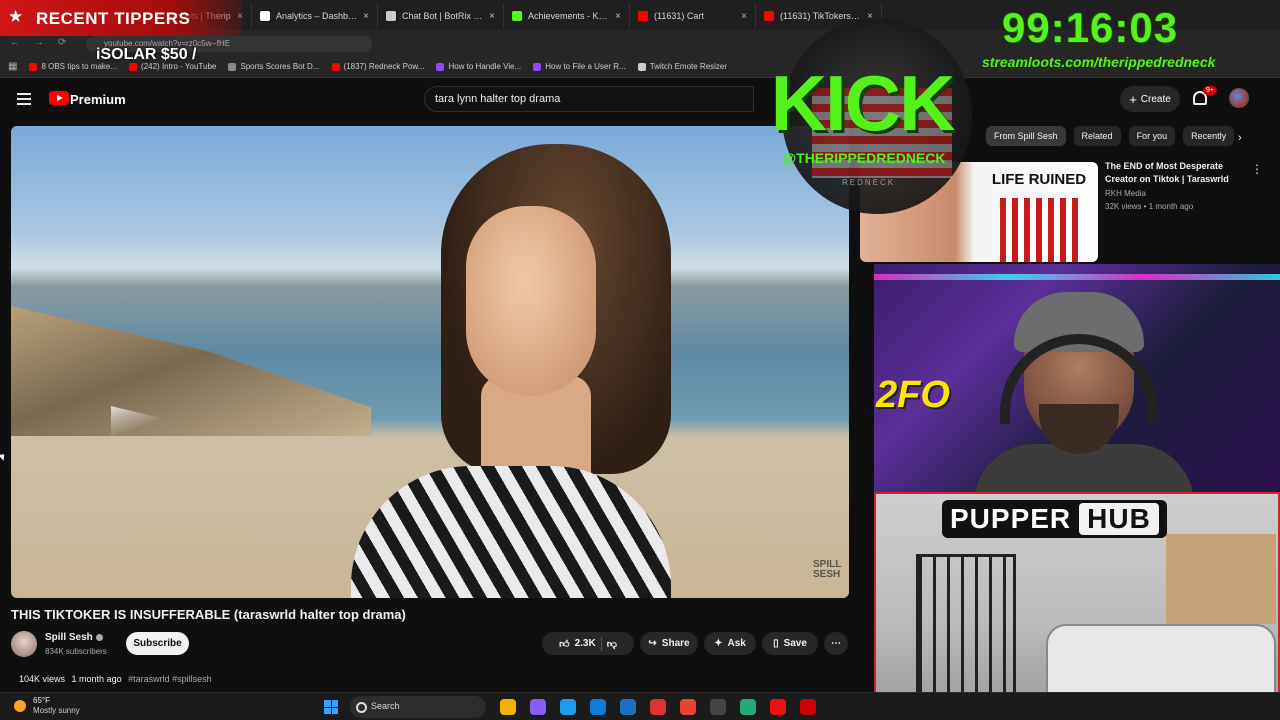 The width and height of the screenshot is (1280, 720). What do you see at coordinates (640, 706) in the screenshot?
I see `windows-taskbar: 65°F Mostly sunny Search` at bounding box center [640, 706].